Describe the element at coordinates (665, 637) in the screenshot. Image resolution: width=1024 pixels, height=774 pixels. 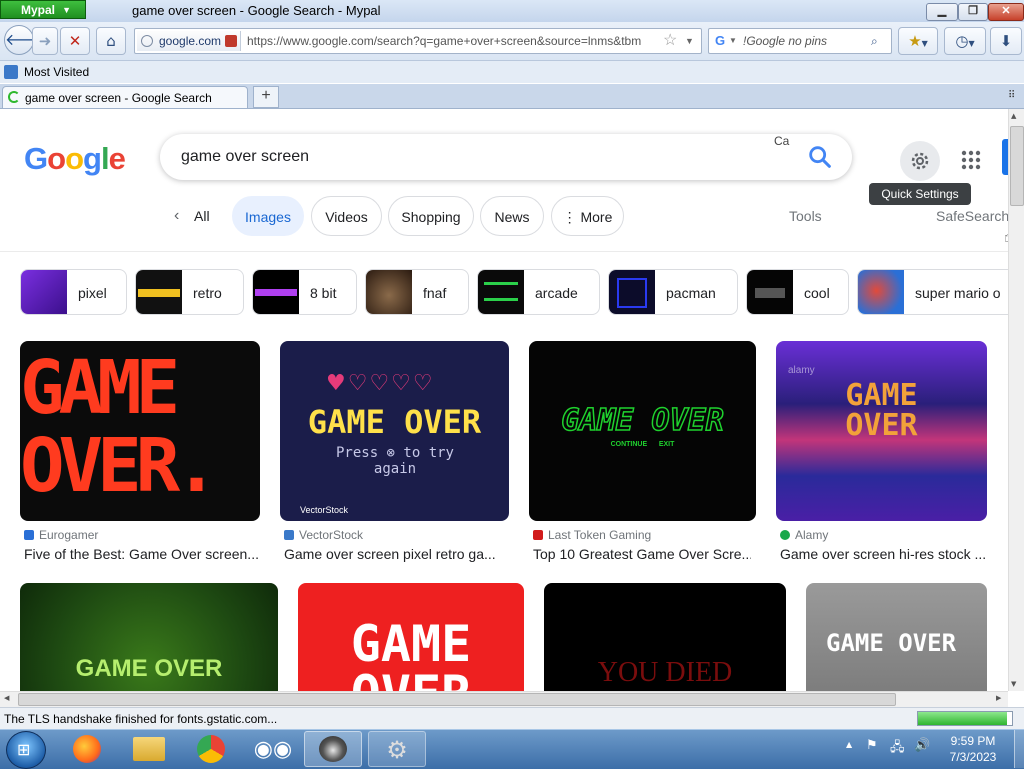
I see `result-image: YOU DIED` at that location.